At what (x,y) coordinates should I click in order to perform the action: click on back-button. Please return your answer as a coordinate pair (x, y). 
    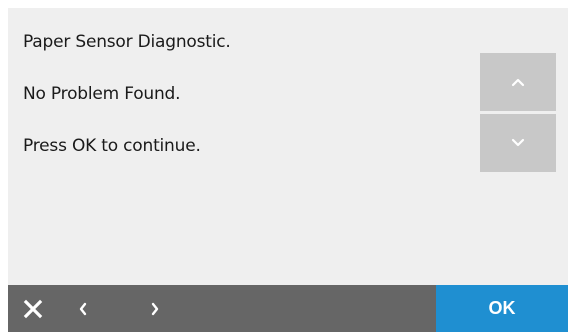
    Looking at the image, I should click on (83, 308).